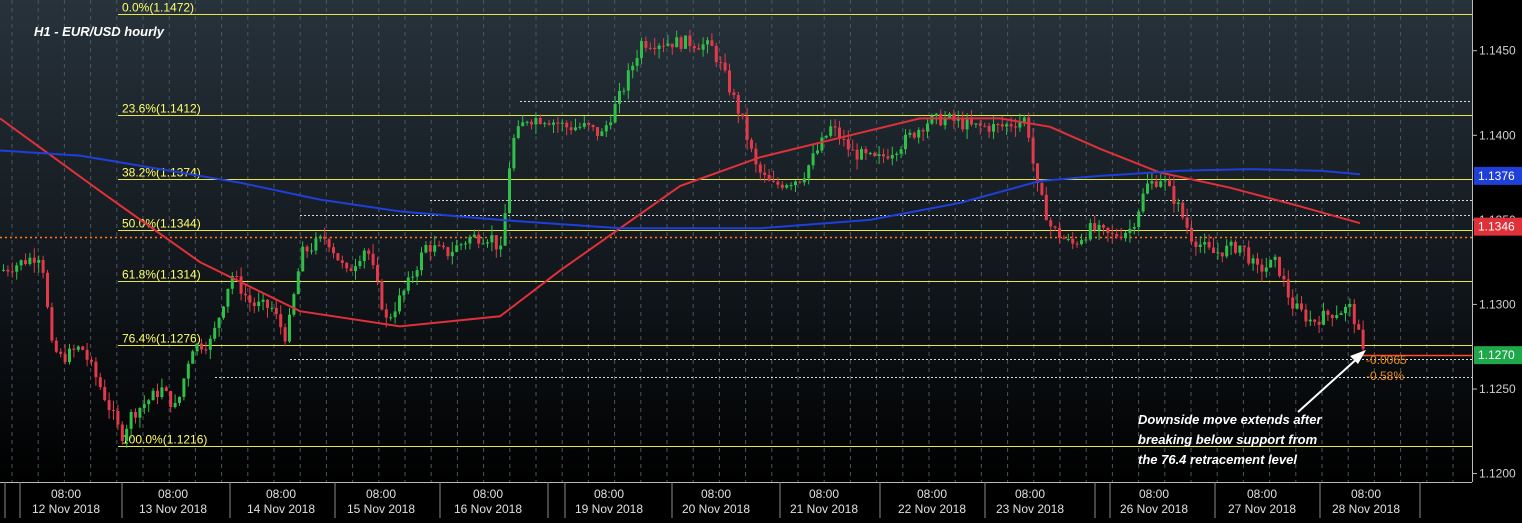 The image size is (1522, 523). I want to click on date-tick-label: 20 Nov 2018, so click(716, 509).